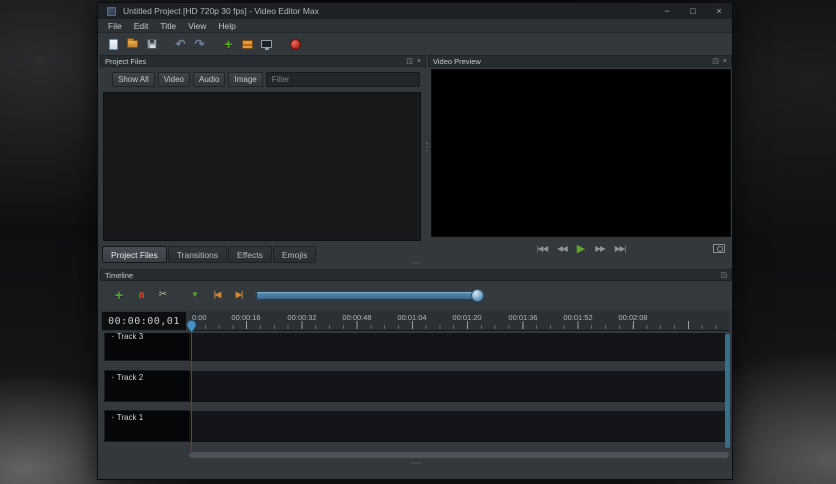 The width and height of the screenshot is (836, 484). Describe the element at coordinates (294, 254) in the screenshot. I see `tab-emojis: Emojis` at that location.